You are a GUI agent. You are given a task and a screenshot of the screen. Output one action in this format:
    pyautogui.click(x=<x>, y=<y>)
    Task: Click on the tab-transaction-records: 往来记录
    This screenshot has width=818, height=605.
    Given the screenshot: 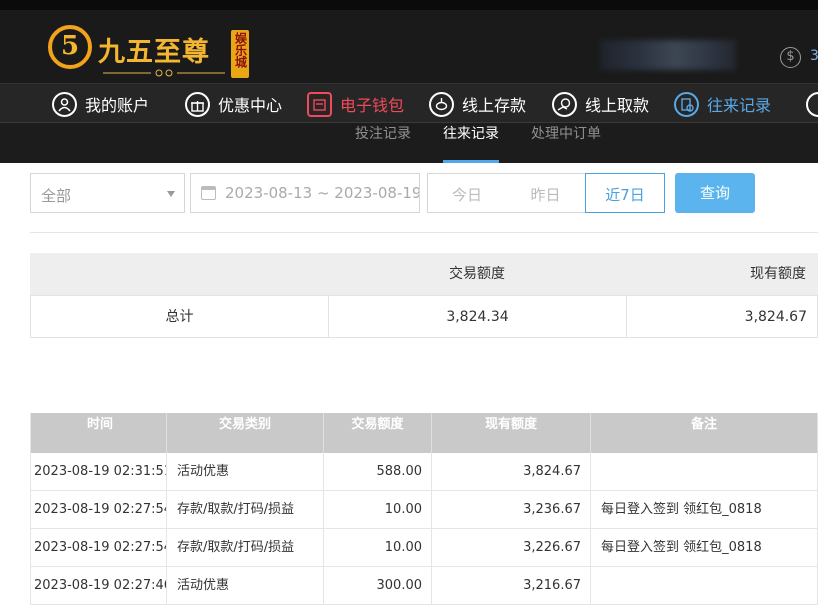 What is the action you would take?
    pyautogui.click(x=471, y=143)
    